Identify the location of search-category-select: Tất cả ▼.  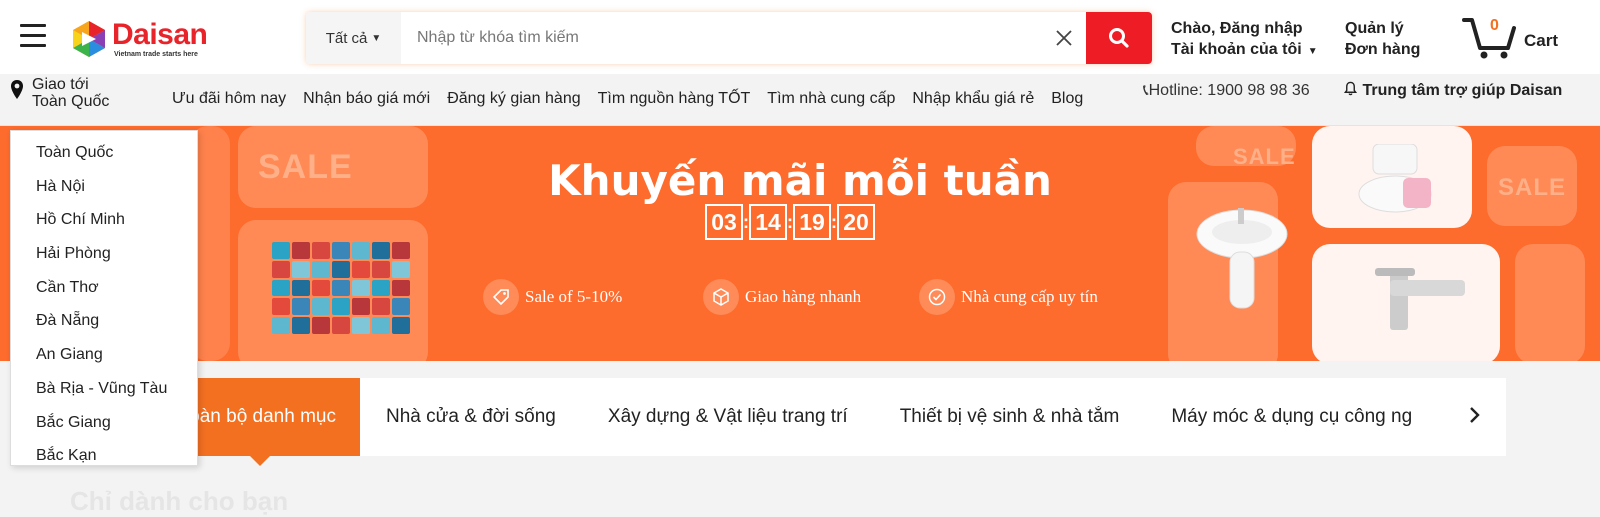
(353, 38).